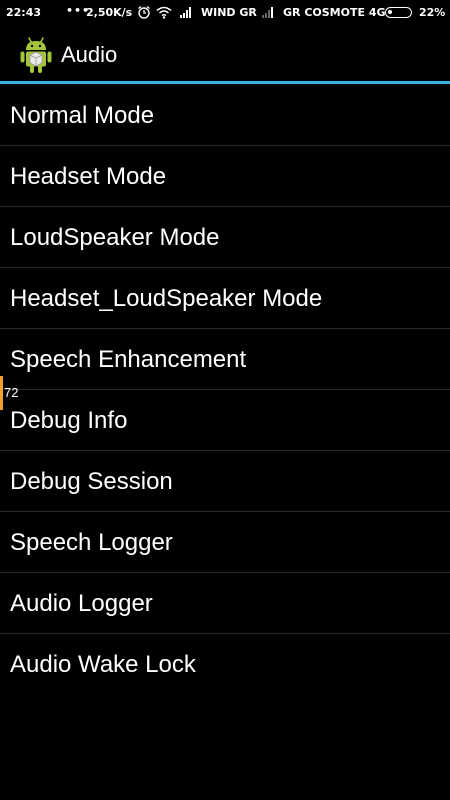  I want to click on action-bar: Audio, so click(225, 53).